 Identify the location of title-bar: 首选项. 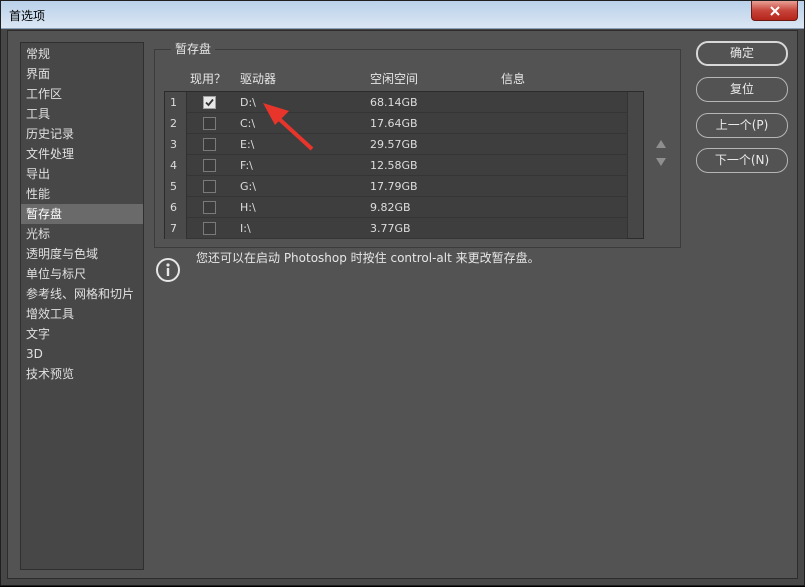
(402, 15).